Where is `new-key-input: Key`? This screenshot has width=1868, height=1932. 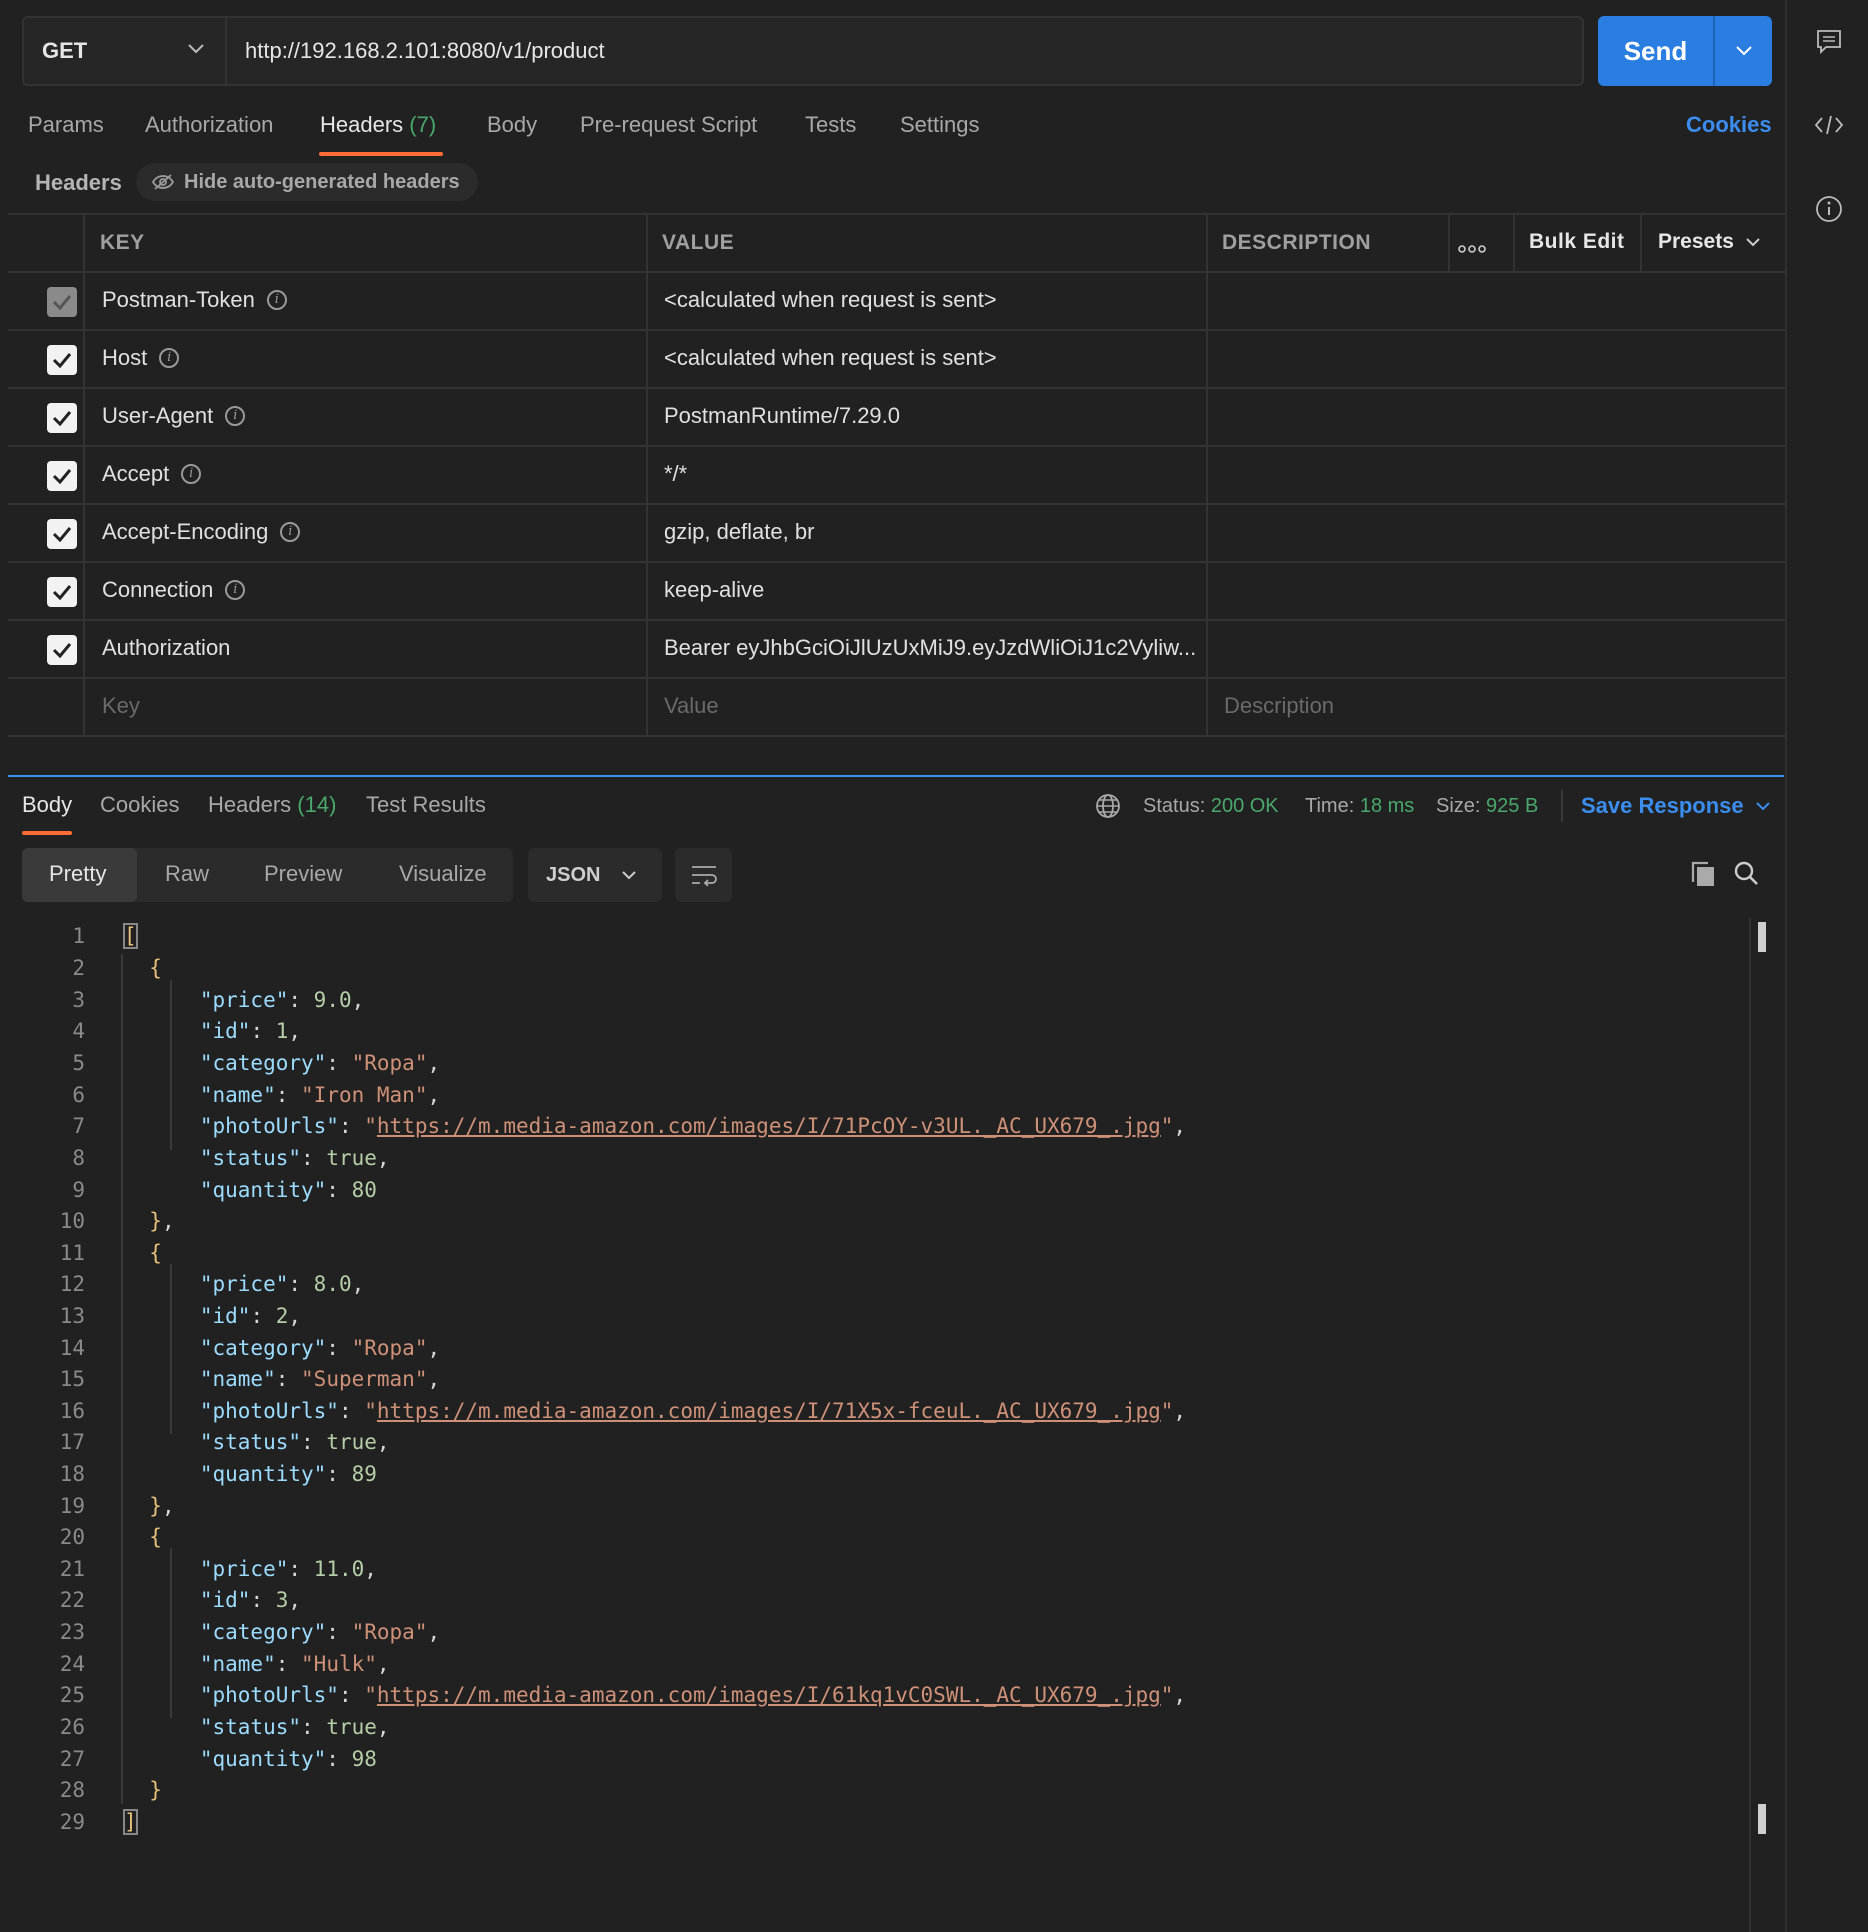
new-key-input: Key is located at coordinates (121, 706).